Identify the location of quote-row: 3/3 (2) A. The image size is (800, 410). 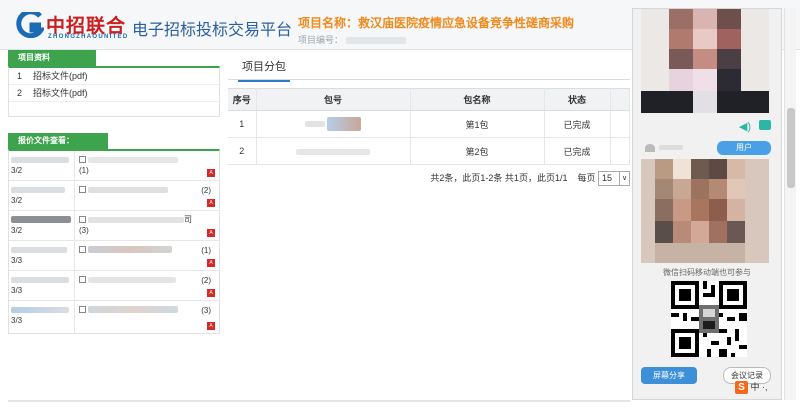
(114, 286).